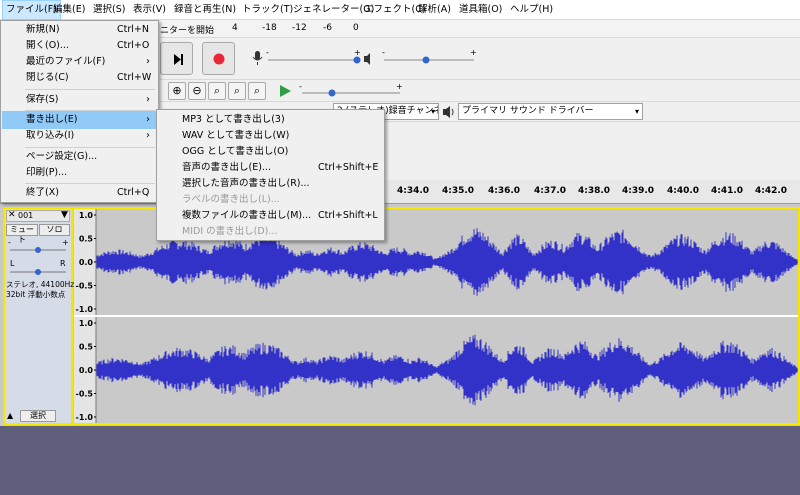 This screenshot has height=495, width=800. I want to click on menu-item-label: WAV として書き出し(W), so click(236, 135).